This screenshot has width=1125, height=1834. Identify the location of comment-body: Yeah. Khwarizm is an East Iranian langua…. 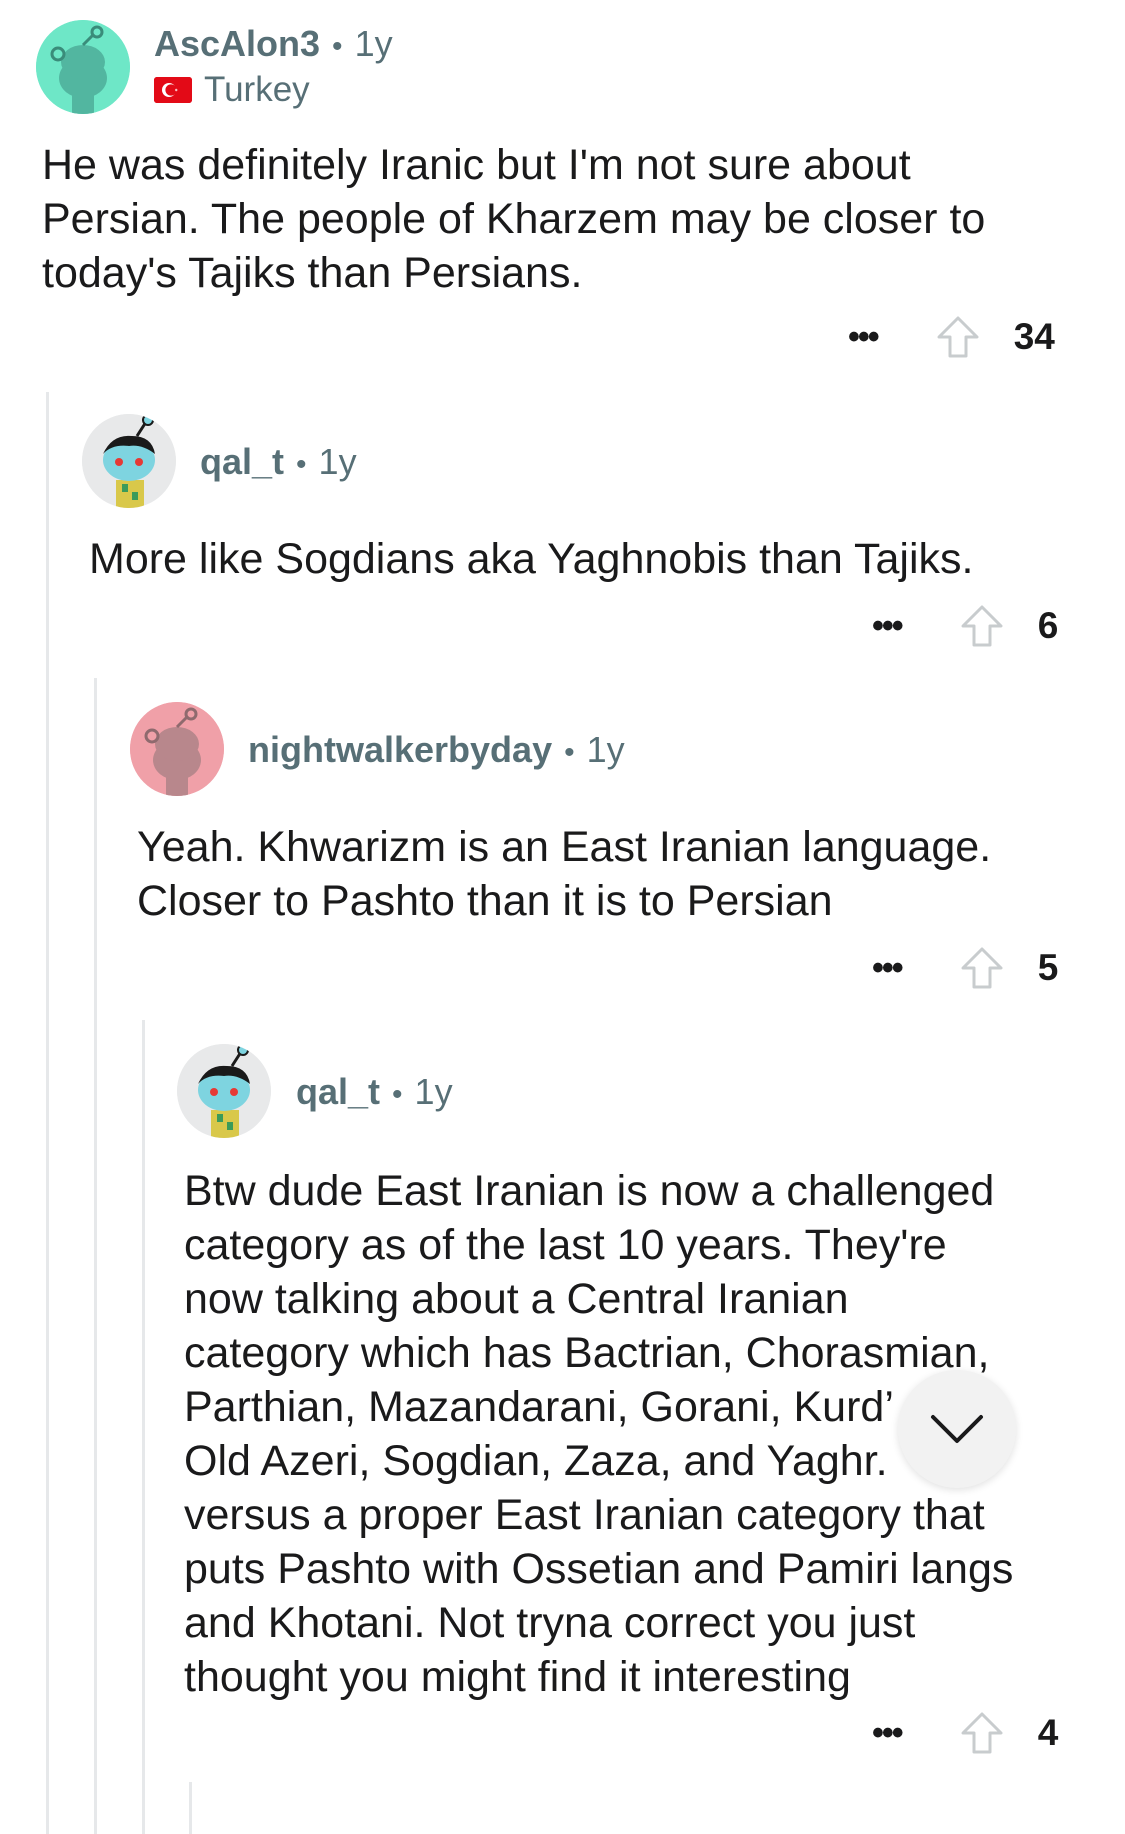
(564, 874).